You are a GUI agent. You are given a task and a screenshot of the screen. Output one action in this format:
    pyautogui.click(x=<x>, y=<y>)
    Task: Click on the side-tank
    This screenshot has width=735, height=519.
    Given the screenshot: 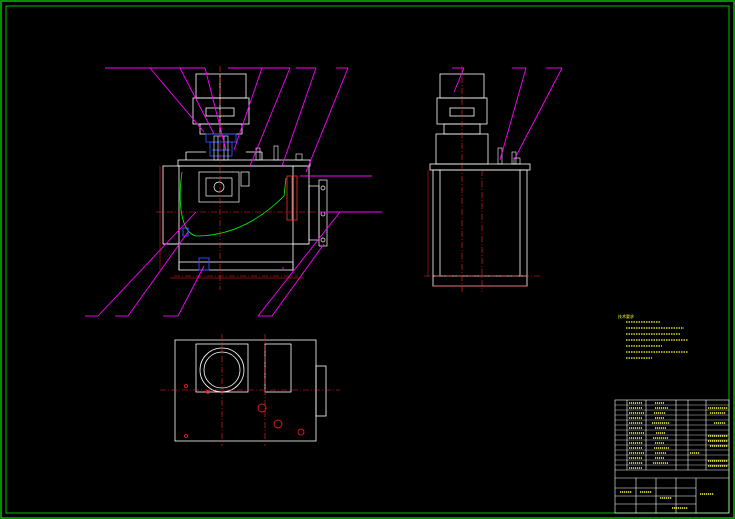 What is the action you would take?
    pyautogui.click(x=480, y=225)
    